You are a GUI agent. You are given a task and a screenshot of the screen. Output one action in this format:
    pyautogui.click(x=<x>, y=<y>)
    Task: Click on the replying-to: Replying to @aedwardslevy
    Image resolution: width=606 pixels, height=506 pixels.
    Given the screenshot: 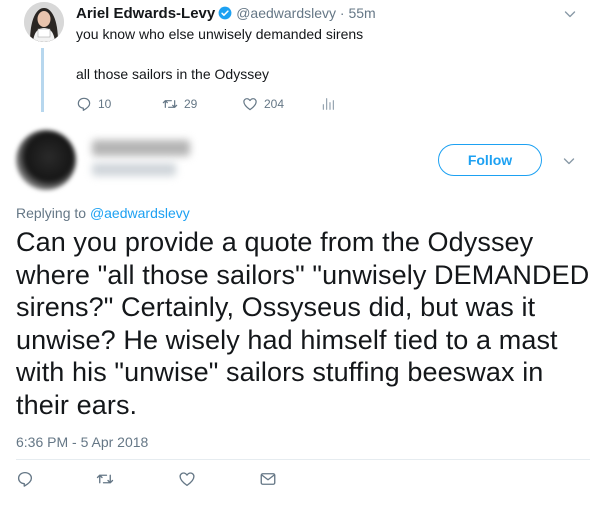 What is the action you would take?
    pyautogui.click(x=103, y=213)
    